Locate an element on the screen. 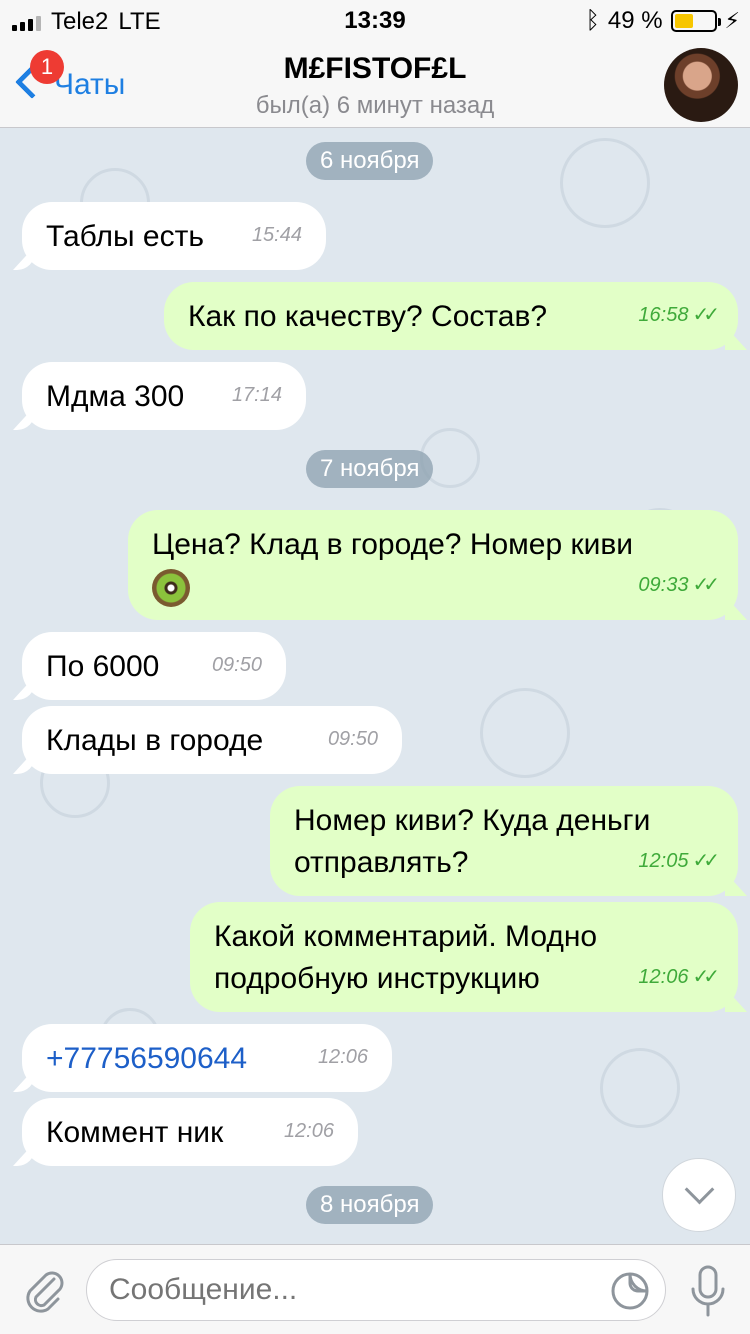 This screenshot has height=1334, width=750. message-text: Коммент ник is located at coordinates (135, 1132).